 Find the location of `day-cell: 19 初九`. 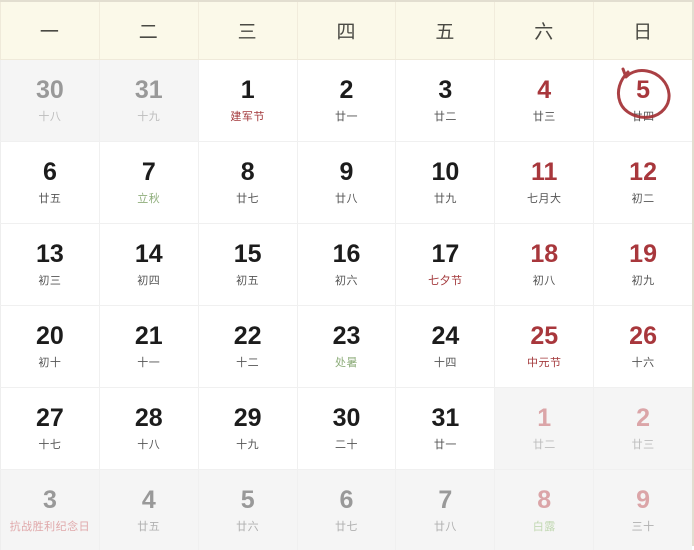

day-cell: 19 初九 is located at coordinates (643, 264).